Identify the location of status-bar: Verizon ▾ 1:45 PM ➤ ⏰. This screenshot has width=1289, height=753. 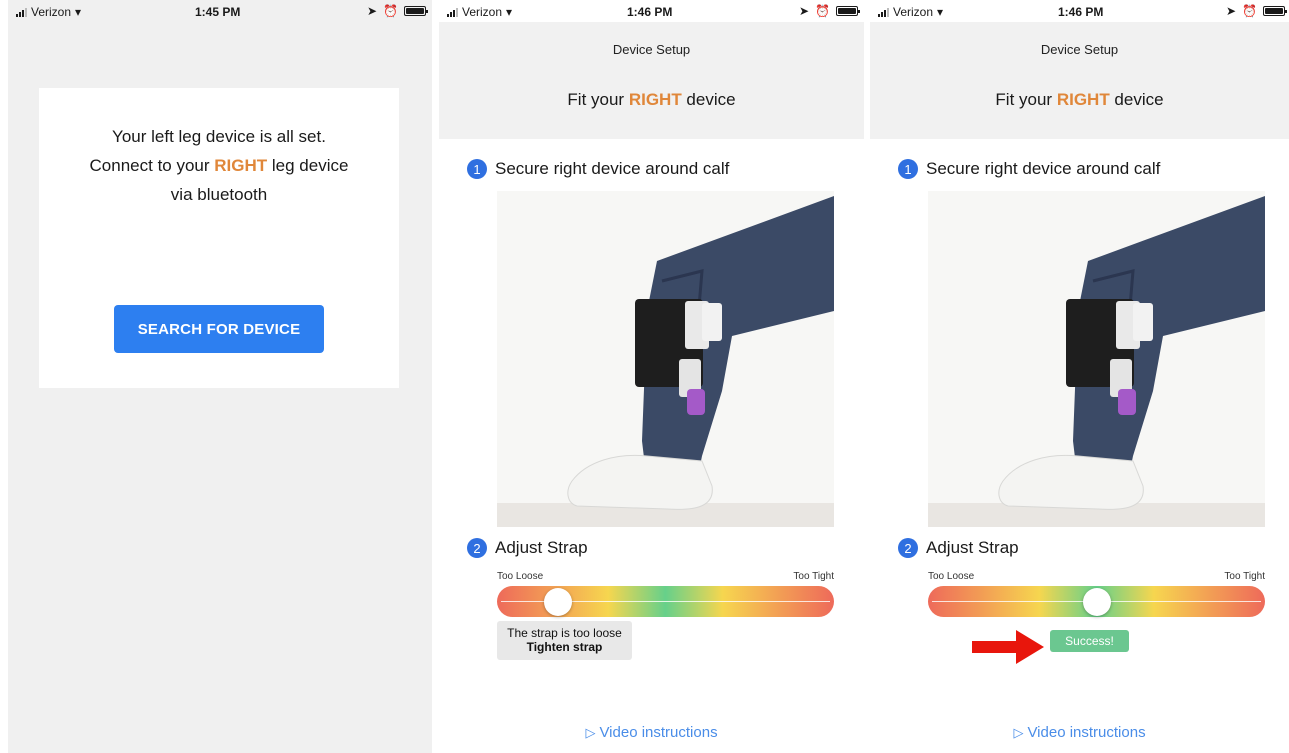
(220, 11).